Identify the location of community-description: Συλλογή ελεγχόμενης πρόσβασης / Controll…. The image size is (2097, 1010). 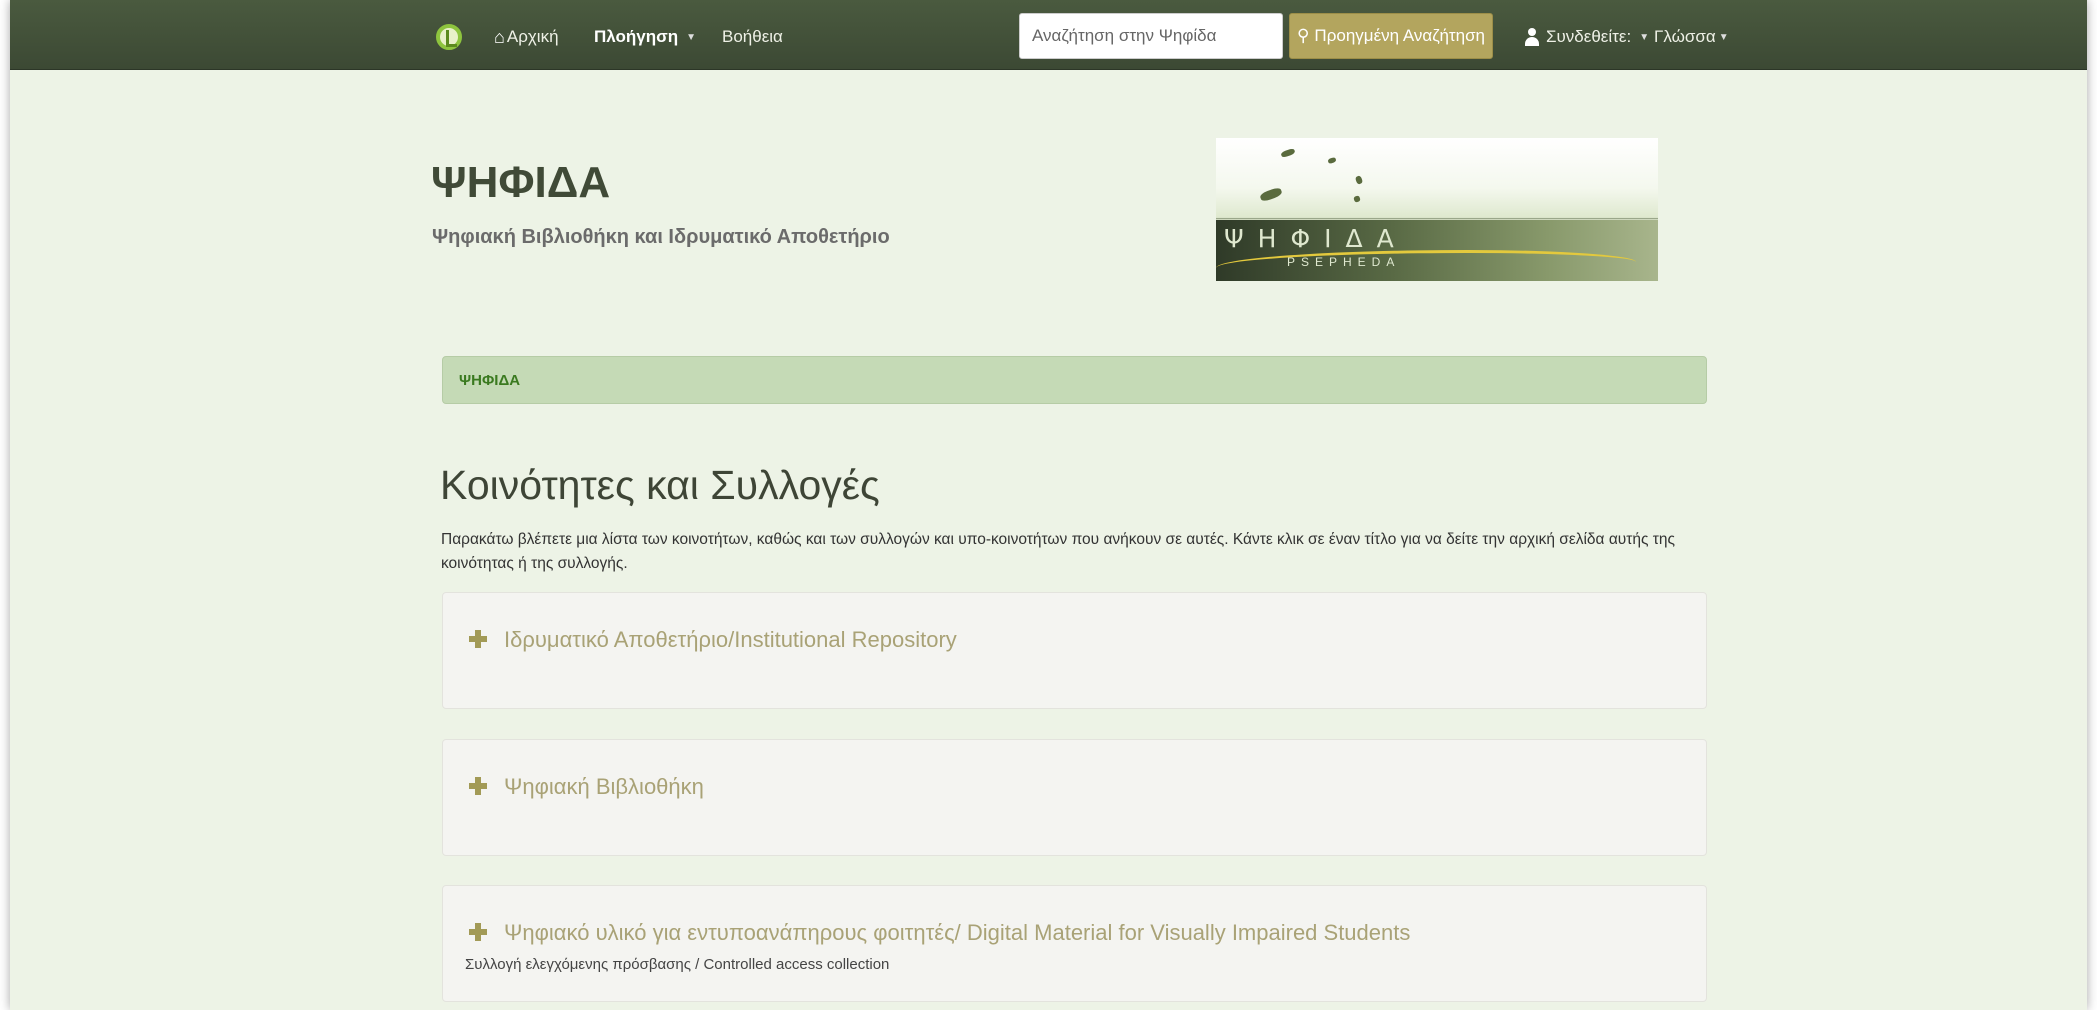
(677, 964).